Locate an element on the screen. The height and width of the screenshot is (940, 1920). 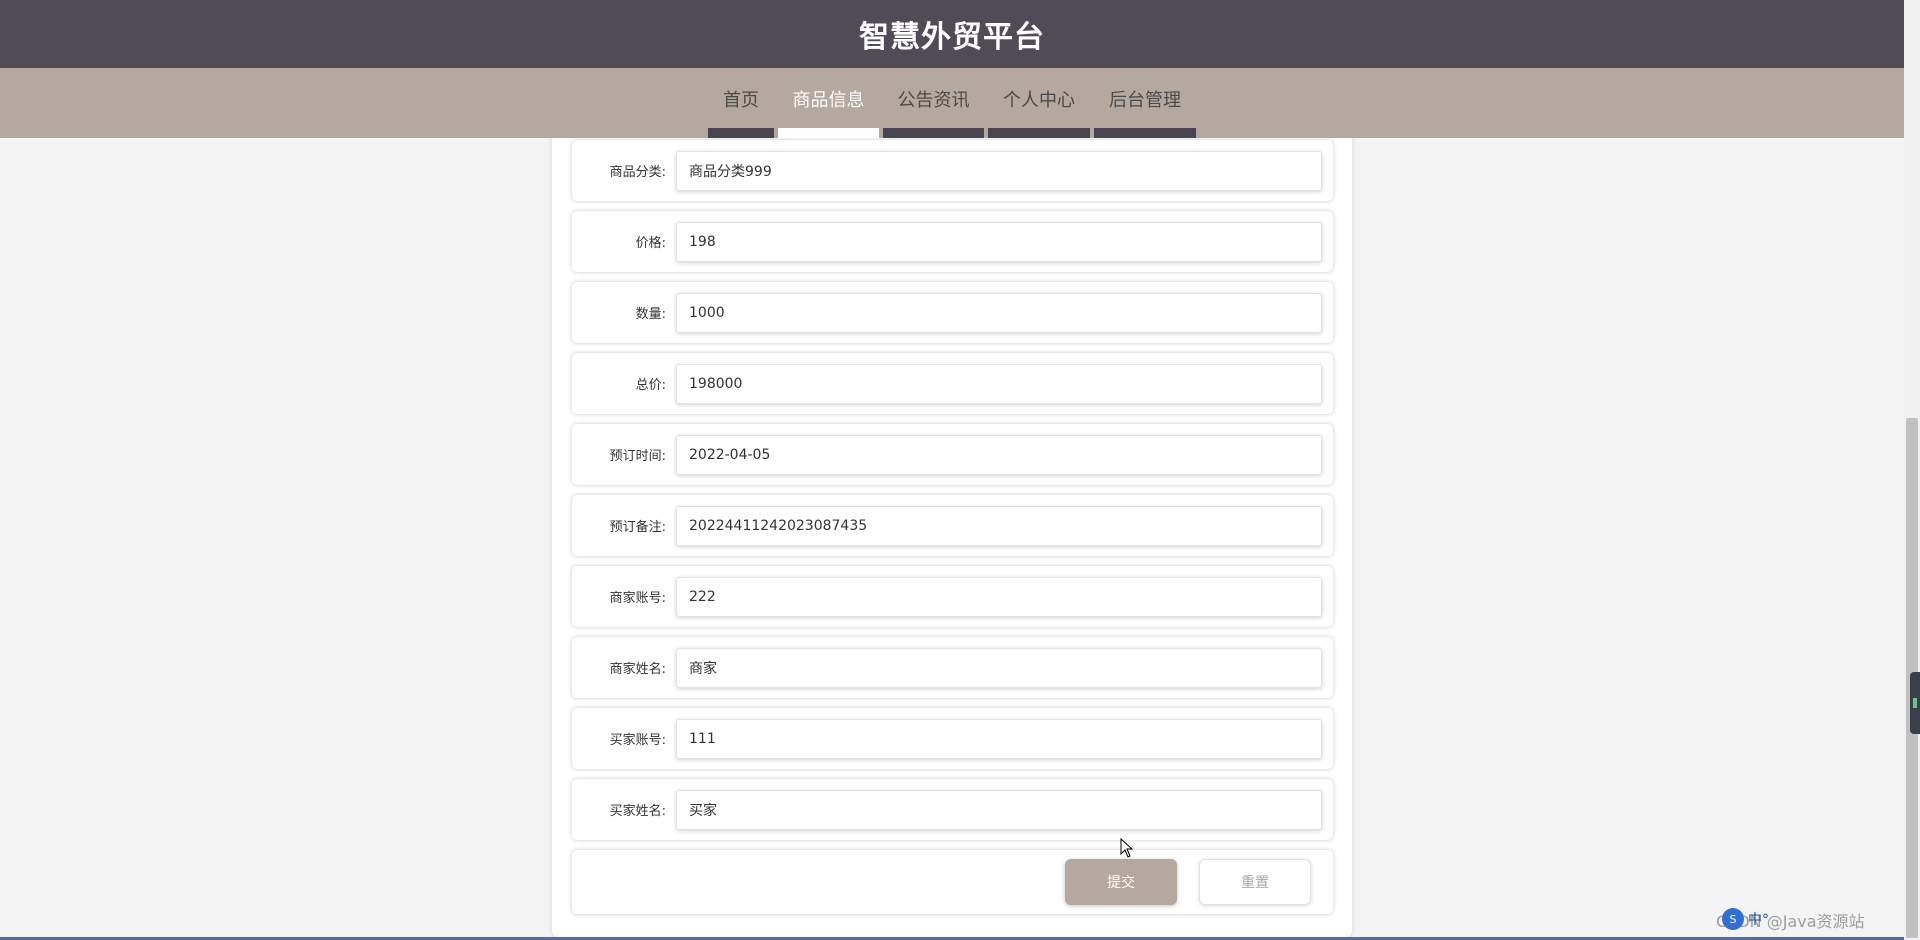
field-booking-time: 预订时间: is located at coordinates (952, 454).